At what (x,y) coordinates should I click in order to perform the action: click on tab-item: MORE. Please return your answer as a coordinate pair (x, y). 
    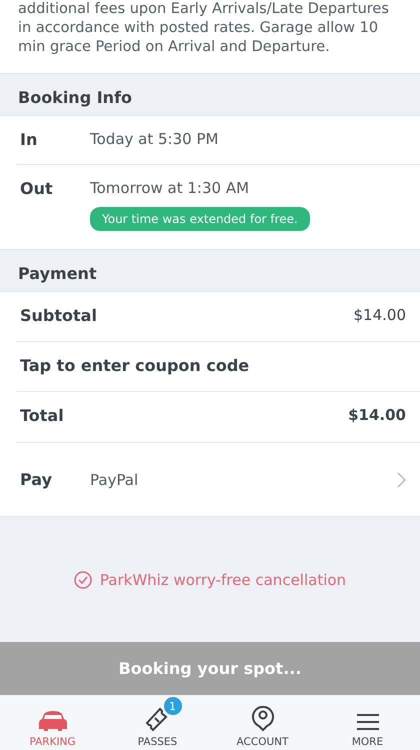
    Looking at the image, I should click on (367, 722).